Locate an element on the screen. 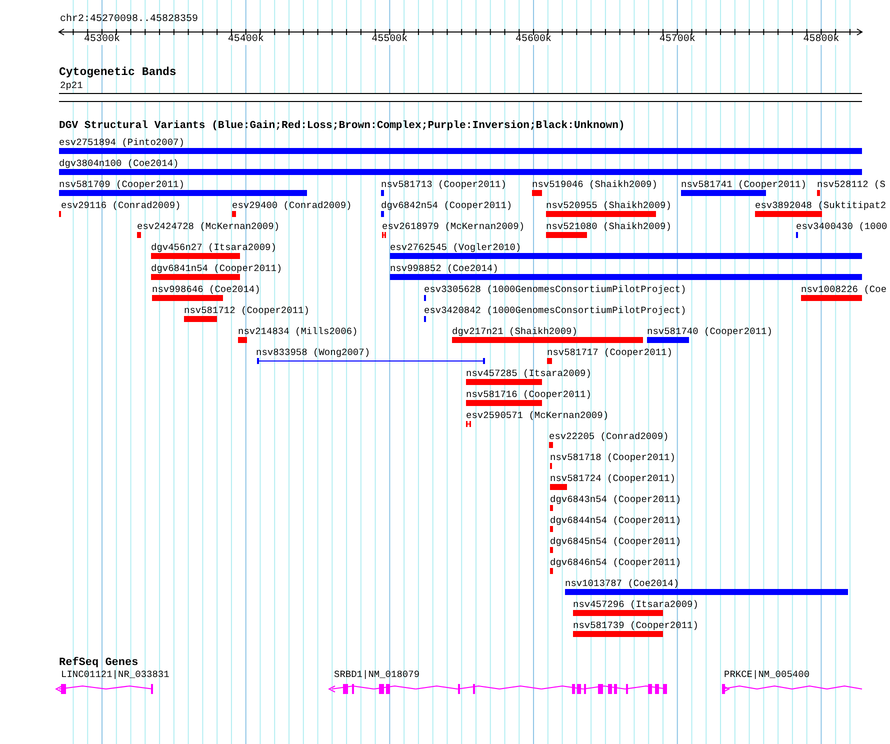 This screenshot has width=890, height=744. variant-label: esv29400 (Conrad2009) is located at coordinates (292, 205).